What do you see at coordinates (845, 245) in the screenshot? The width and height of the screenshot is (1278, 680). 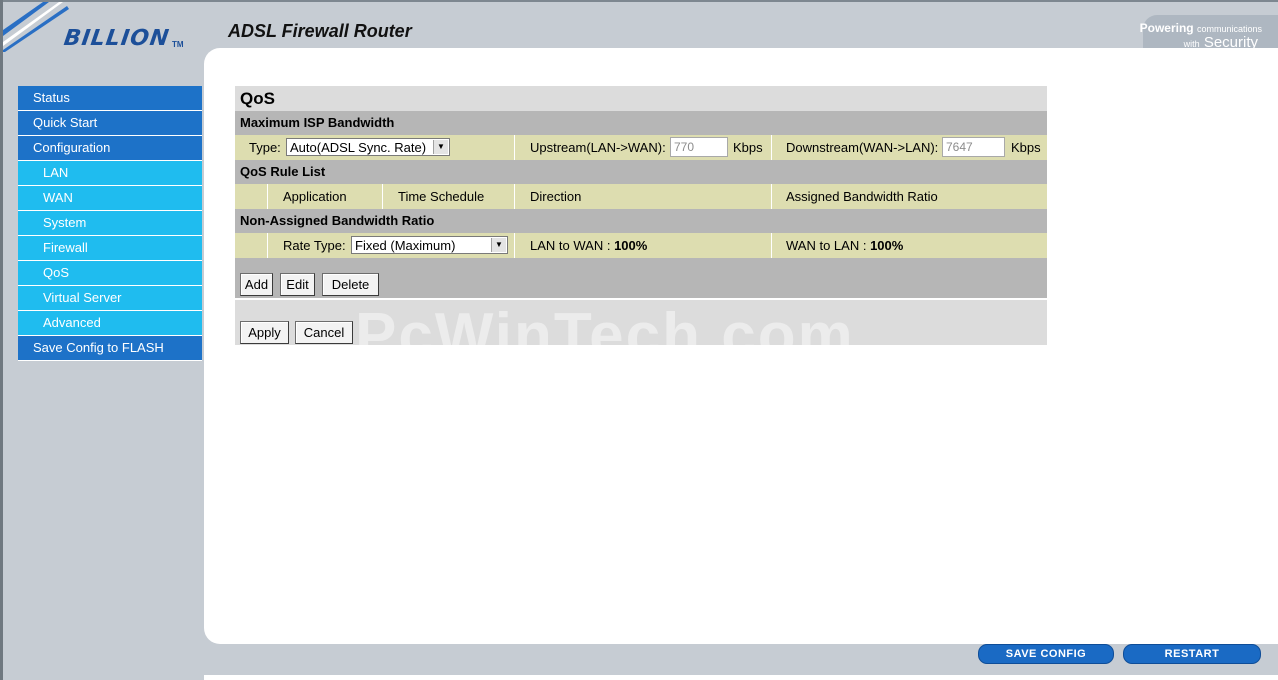 I see `wan-to-lan-ratio: WAN to LAN : 100%` at bounding box center [845, 245].